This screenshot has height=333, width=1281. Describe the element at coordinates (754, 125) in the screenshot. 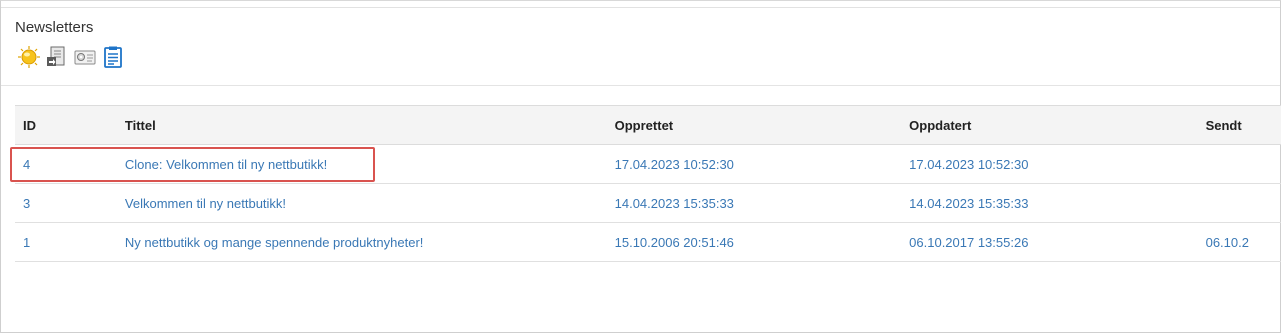

I see `column-header-created: Opprettet` at that location.